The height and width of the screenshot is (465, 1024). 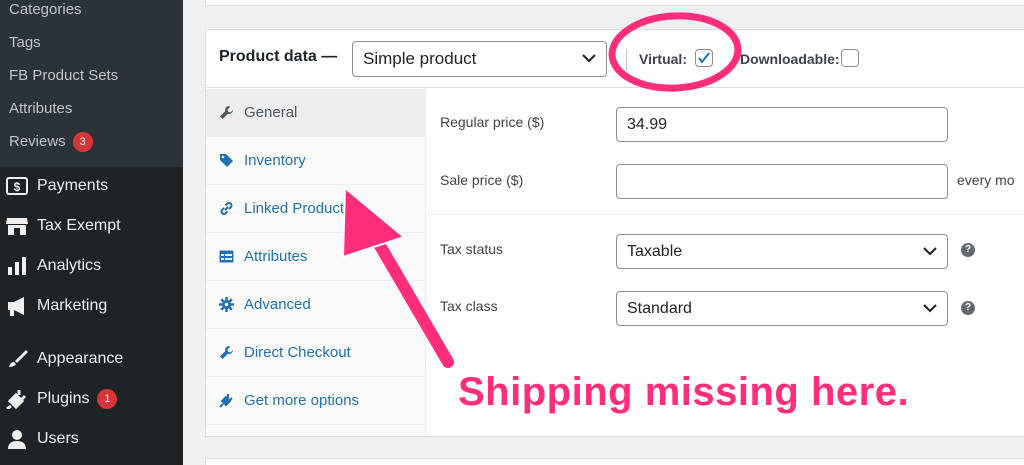 I want to click on sale-price-input, so click(x=782, y=181).